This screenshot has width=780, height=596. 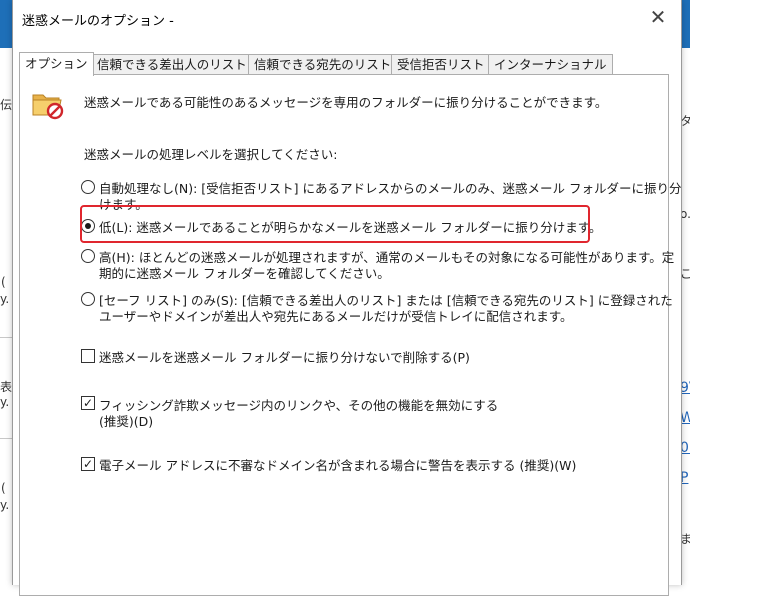 I want to click on tab-international: インターナショナル, so click(x=550, y=64).